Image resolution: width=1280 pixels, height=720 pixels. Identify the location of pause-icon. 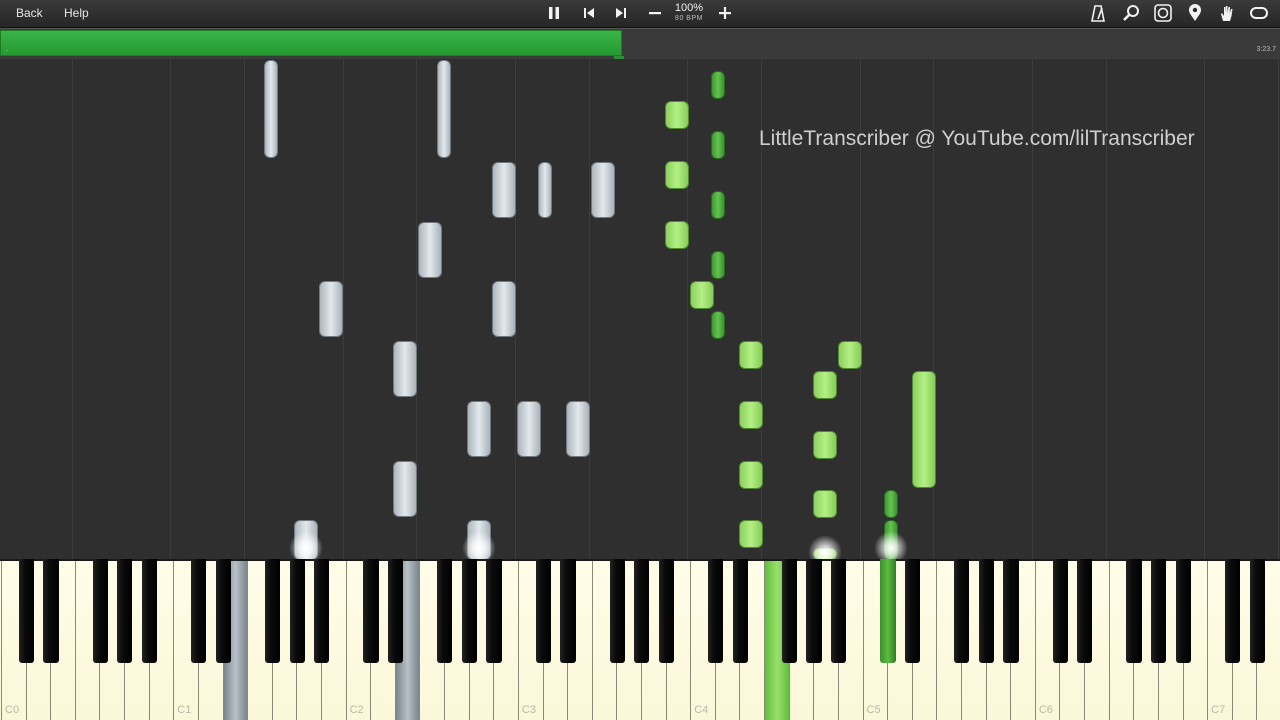
(554, 13).